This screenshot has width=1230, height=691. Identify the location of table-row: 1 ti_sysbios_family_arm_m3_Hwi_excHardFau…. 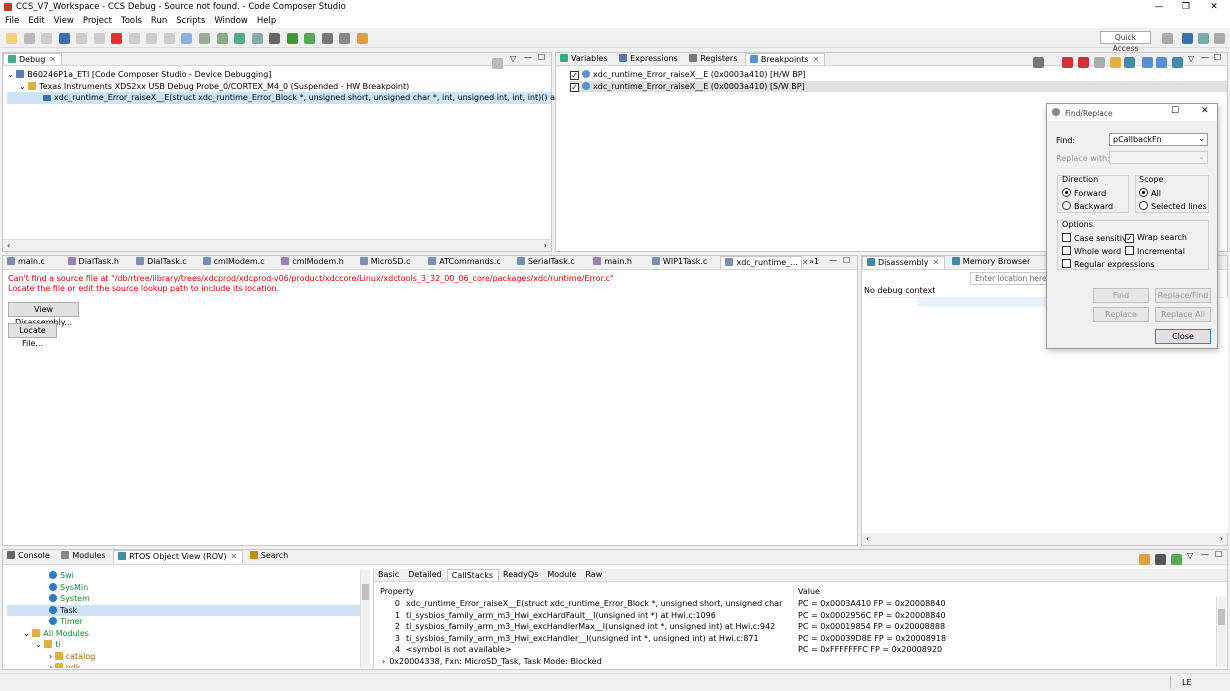
(798, 616).